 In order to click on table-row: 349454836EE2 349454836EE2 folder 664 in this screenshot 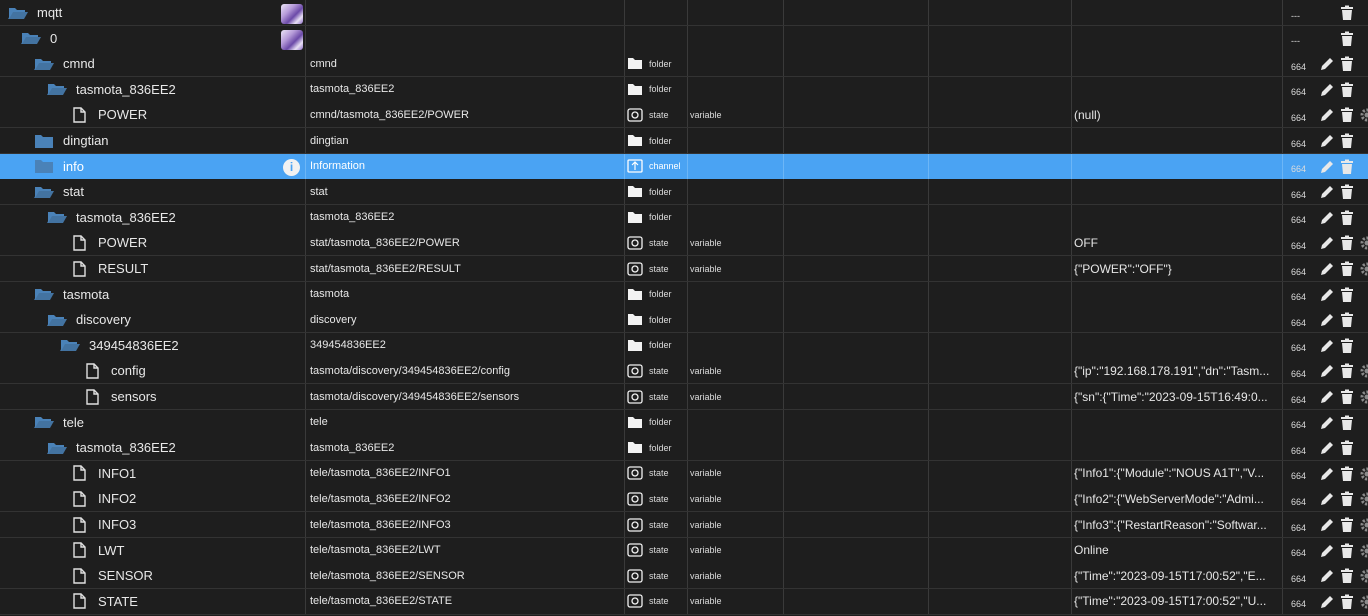, I will do `click(684, 345)`.